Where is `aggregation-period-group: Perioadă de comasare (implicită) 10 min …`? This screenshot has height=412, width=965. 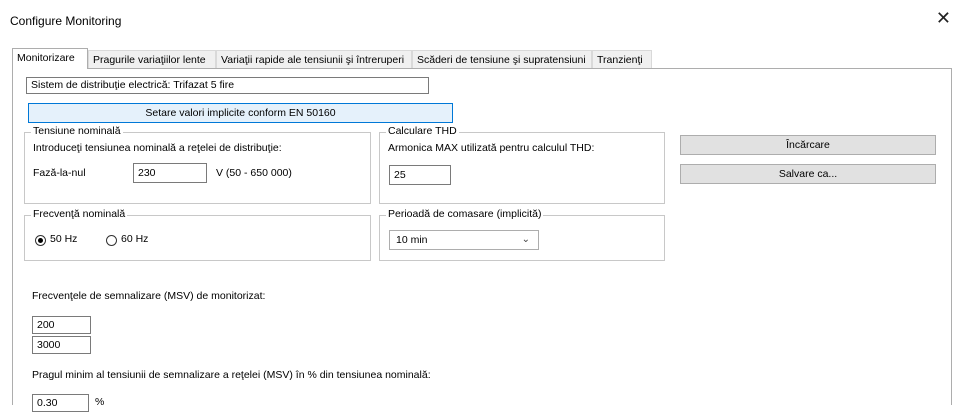 aggregation-period-group: Perioadă de comasare (implicită) 10 min … is located at coordinates (522, 234).